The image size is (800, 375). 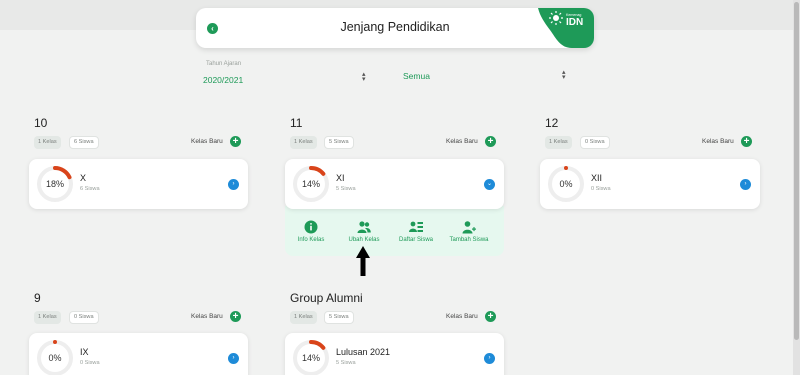 I want to click on class-name: XII, so click(x=597, y=178).